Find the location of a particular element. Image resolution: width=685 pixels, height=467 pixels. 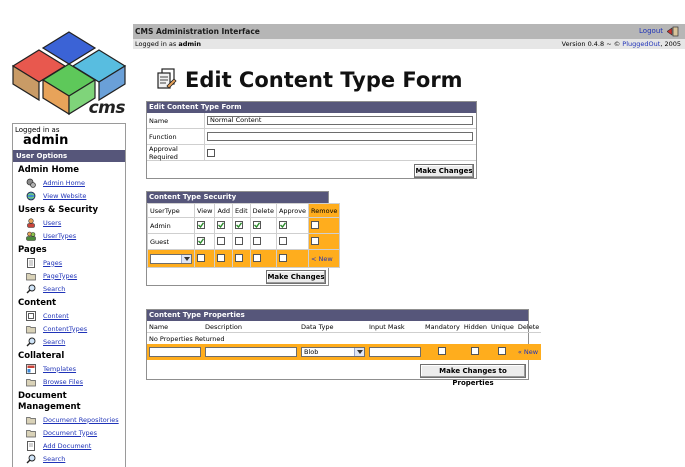

section-title: Document Management is located at coordinates (49, 401).